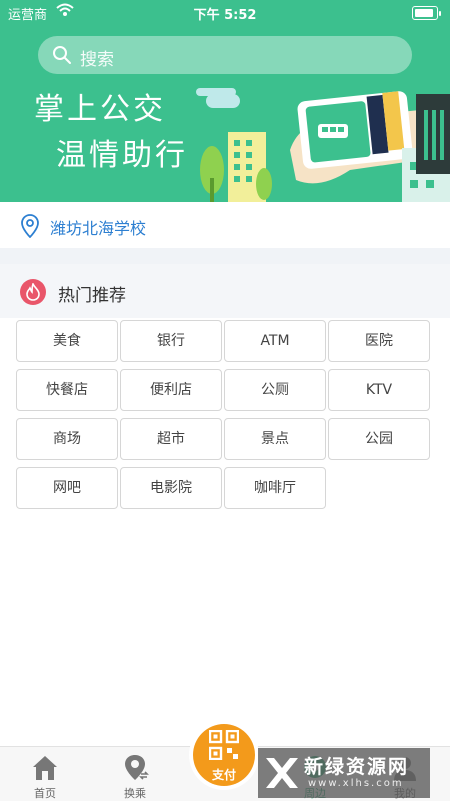 The height and width of the screenshot is (801, 450). I want to click on tab-transfer: 换乘, so click(135, 774).